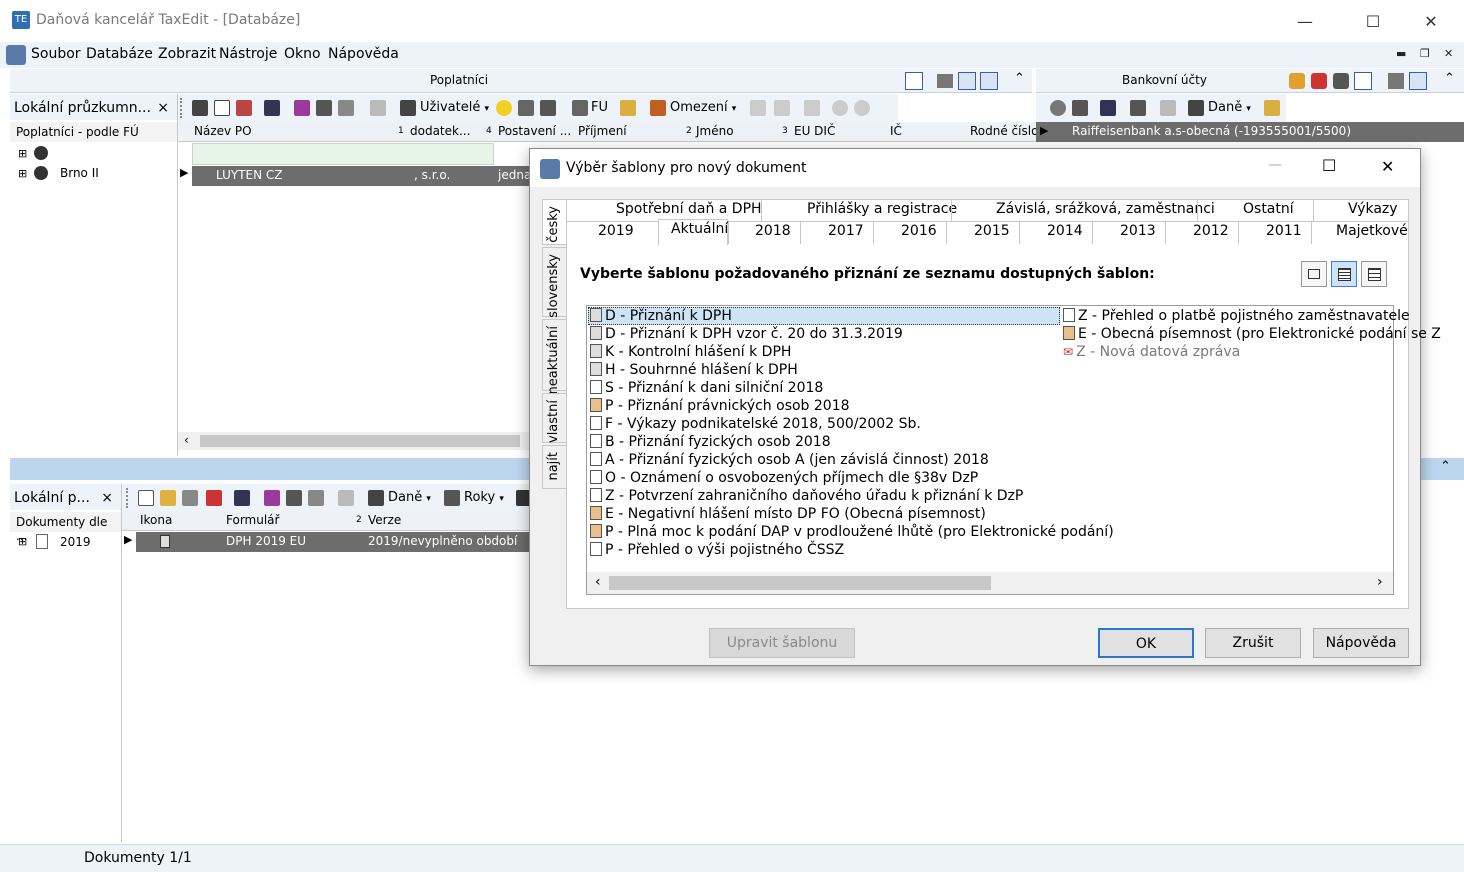 The height and width of the screenshot is (872, 1464). Describe the element at coordinates (484, 498) in the screenshot. I see `years-dropdown-button: Roky ▾` at that location.